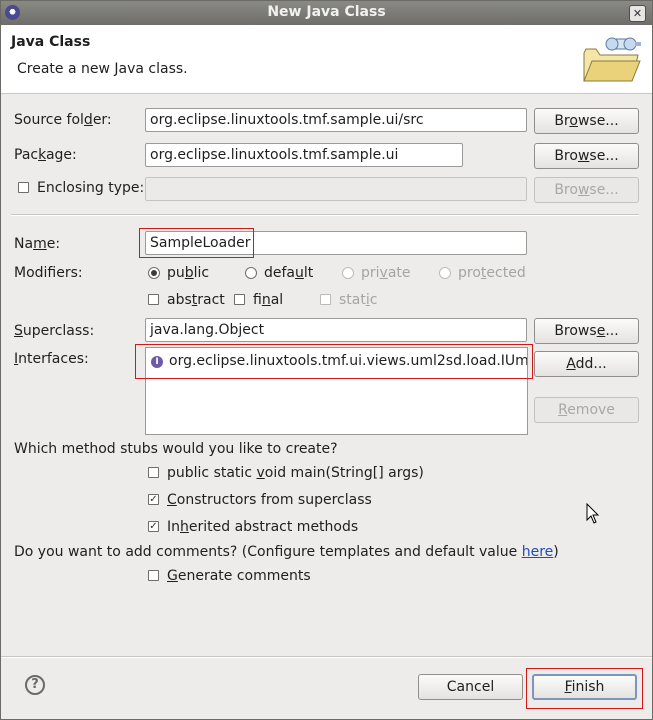 The height and width of the screenshot is (720, 653). Describe the element at coordinates (289, 273) in the screenshot. I see `default-label: default` at that location.